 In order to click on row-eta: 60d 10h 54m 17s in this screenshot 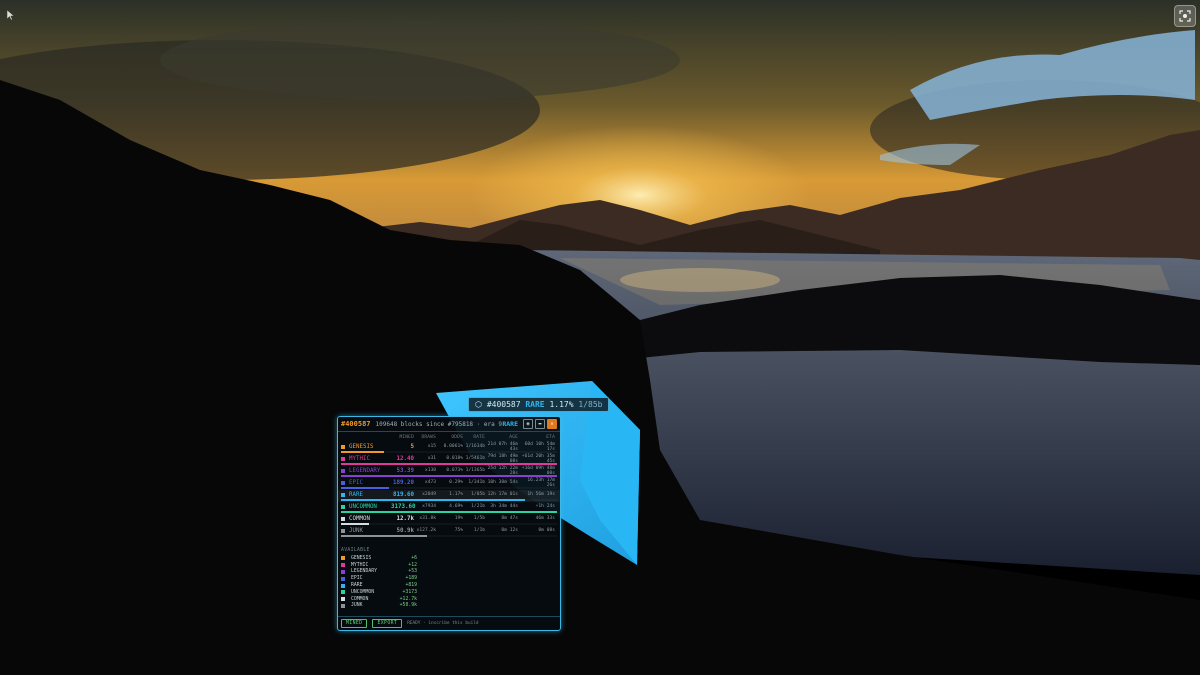, I will do `click(539, 446)`.